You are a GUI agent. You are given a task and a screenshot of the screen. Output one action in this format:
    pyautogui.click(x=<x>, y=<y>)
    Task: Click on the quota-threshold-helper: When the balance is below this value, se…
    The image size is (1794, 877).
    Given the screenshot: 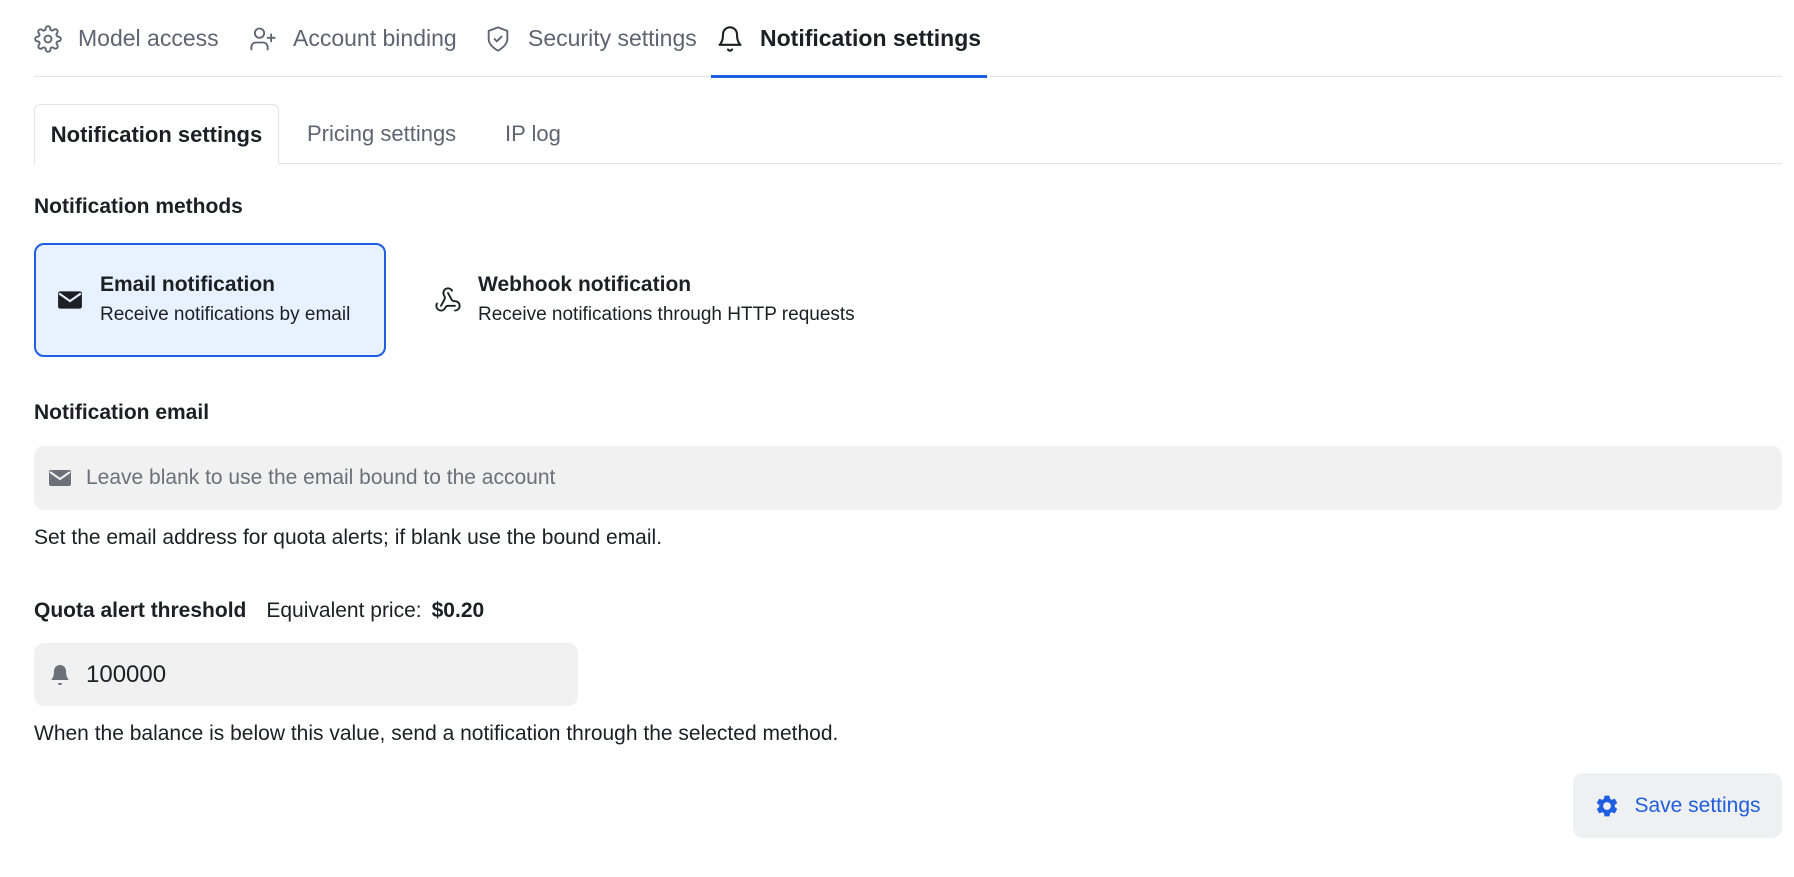 What is the action you would take?
    pyautogui.click(x=436, y=733)
    